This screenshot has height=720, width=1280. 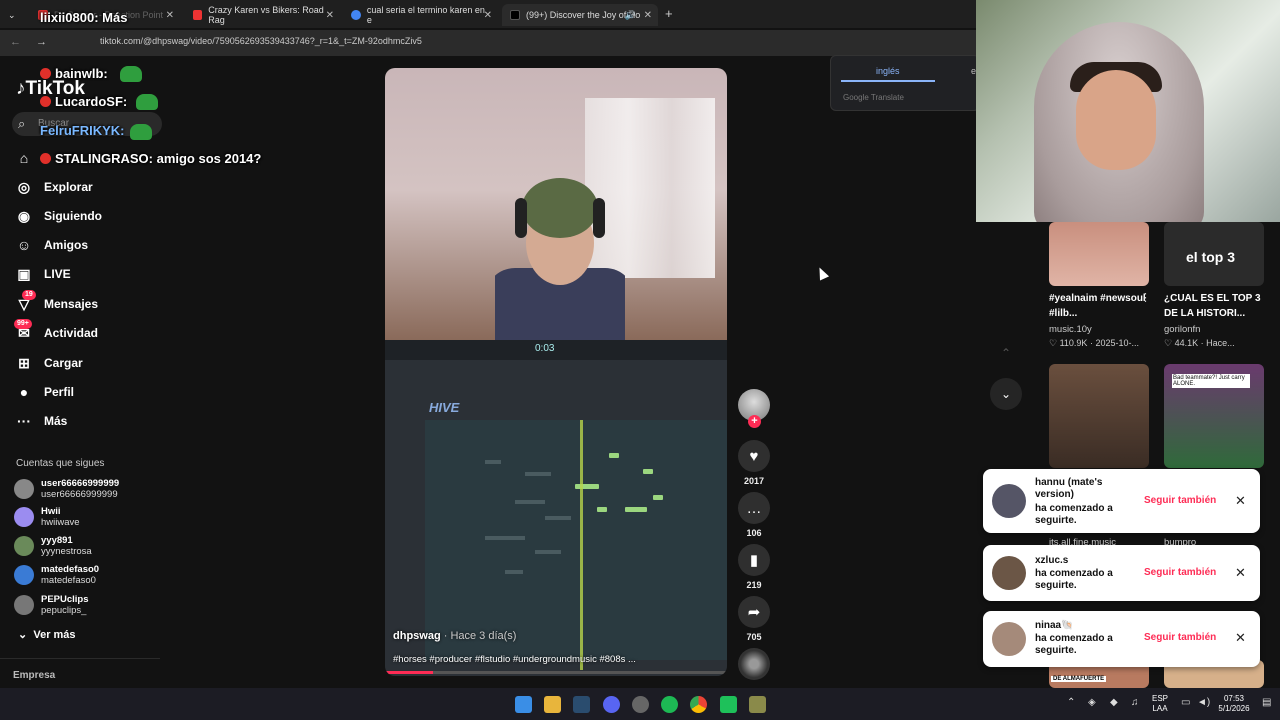 What do you see at coordinates (1214, 416) in the screenshot?
I see `recommended-thumbnail: Bad teammate?! Just carry ALONE.` at bounding box center [1214, 416].